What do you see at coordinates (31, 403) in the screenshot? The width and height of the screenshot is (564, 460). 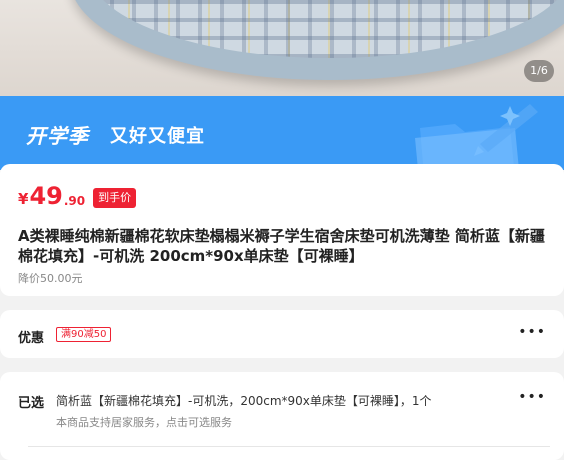 I see `selected-label: 已选` at bounding box center [31, 403].